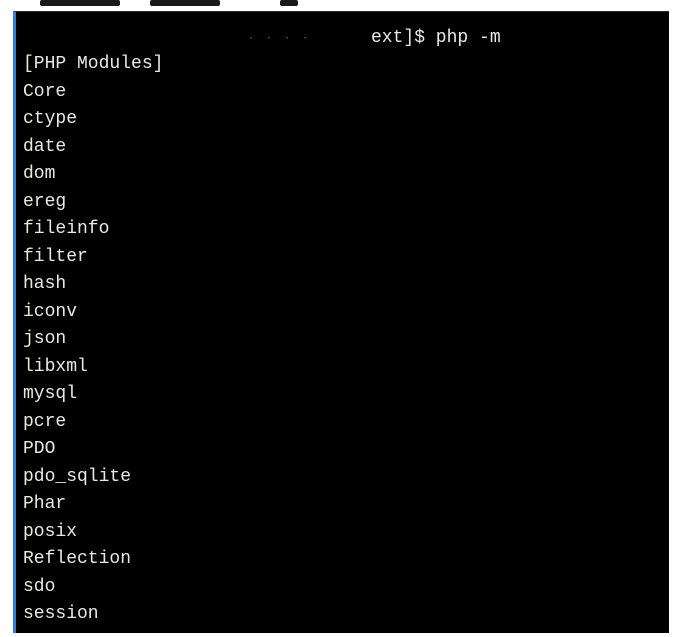 This screenshot has width=676, height=637. Describe the element at coordinates (55, 366) in the screenshot. I see `module-item: libxml` at that location.